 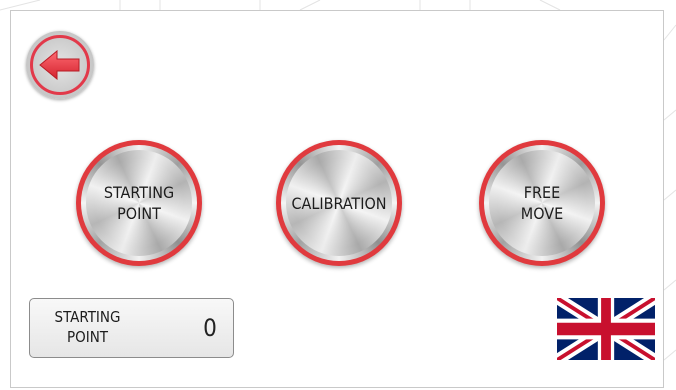 What do you see at coordinates (87, 327) in the screenshot?
I see `starting-point-display-label: STARTING POINT` at bounding box center [87, 327].